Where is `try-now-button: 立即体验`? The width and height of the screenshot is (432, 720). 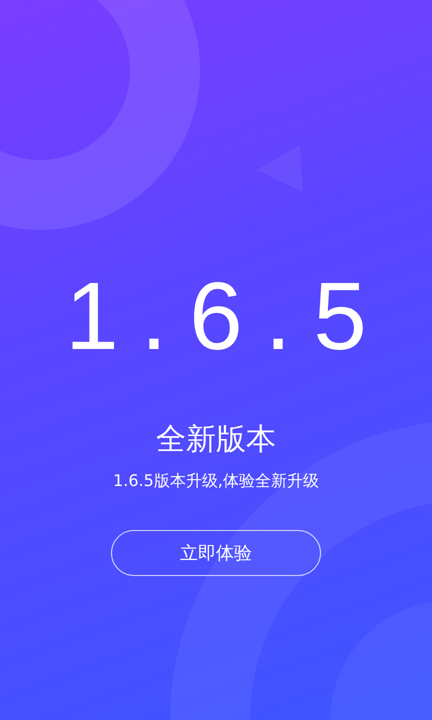
try-now-button: 立即体验 is located at coordinates (215, 553).